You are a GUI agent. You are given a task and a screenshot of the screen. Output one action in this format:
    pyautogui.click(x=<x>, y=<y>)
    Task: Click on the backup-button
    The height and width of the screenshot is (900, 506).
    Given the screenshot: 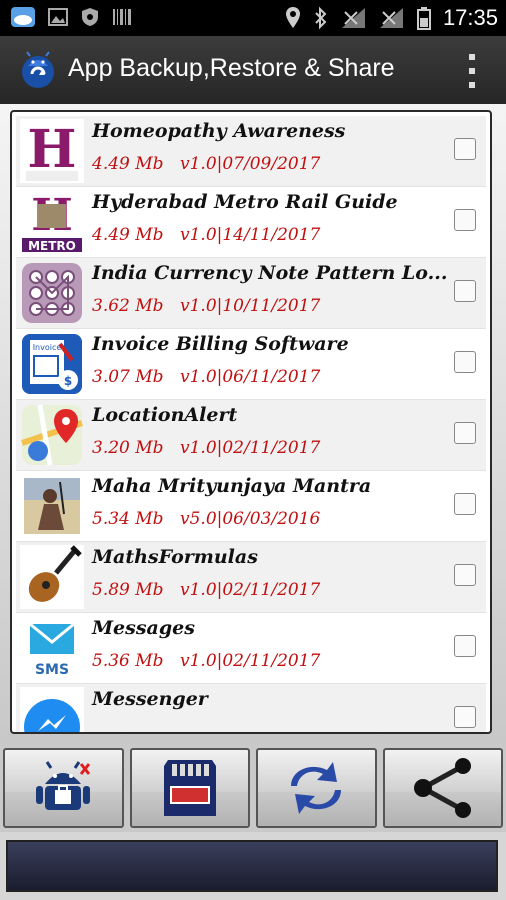 What is the action you would take?
    pyautogui.click(x=63, y=788)
    